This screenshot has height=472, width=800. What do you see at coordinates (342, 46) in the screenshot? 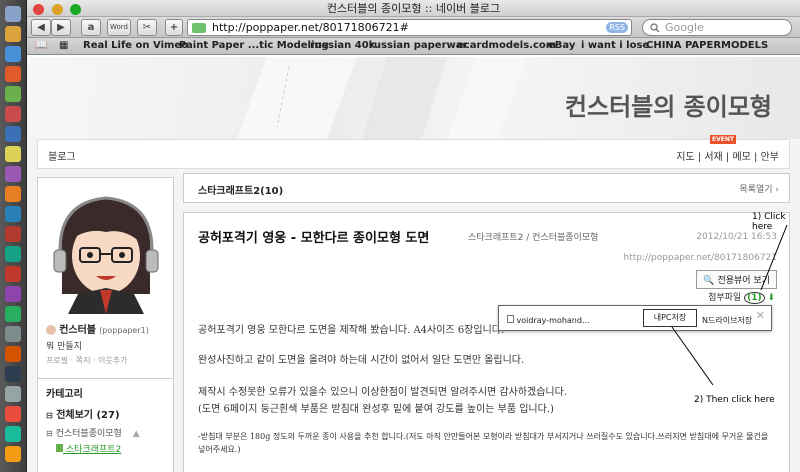
I see `bookmark-item: russian 40k` at bounding box center [342, 46].